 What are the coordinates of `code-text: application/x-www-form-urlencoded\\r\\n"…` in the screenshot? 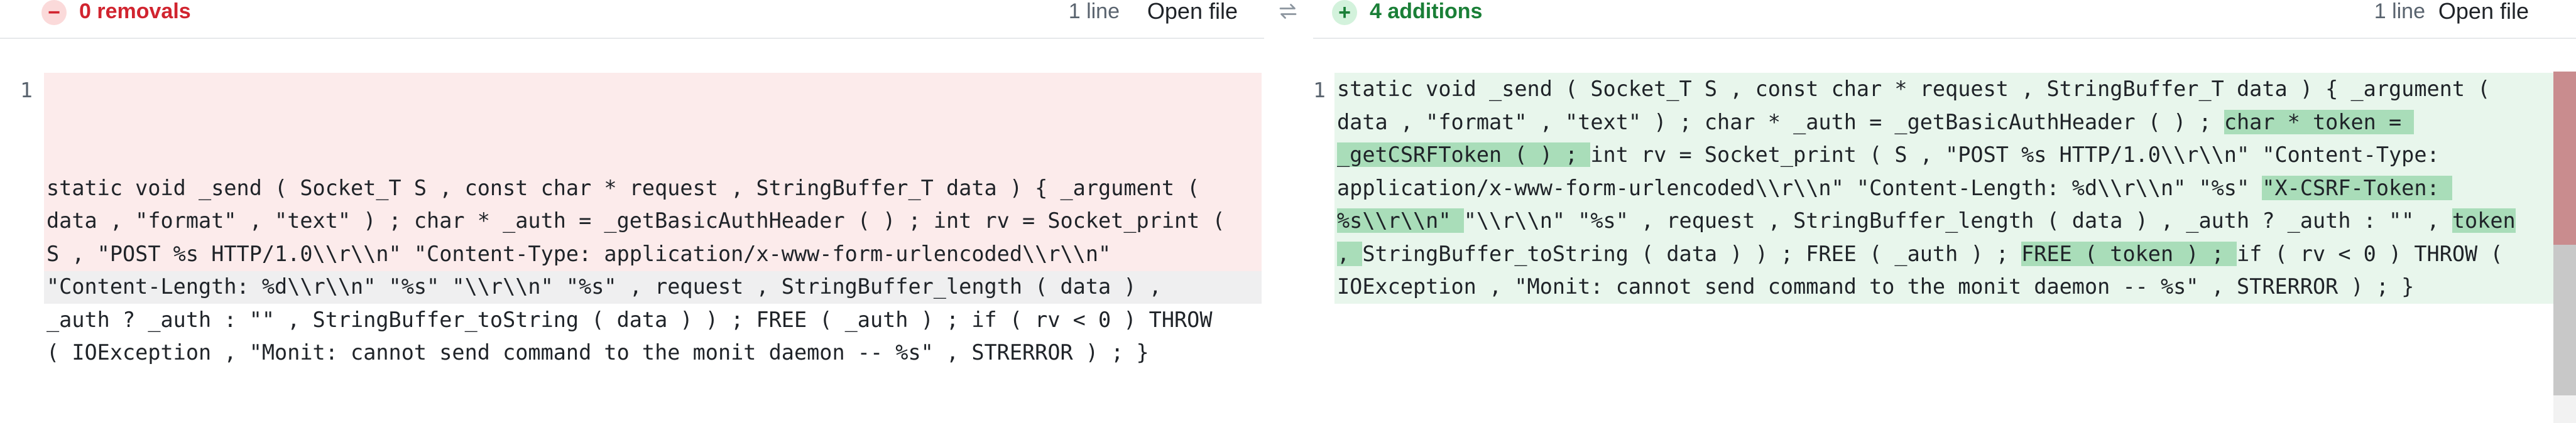 It's located at (1800, 187).